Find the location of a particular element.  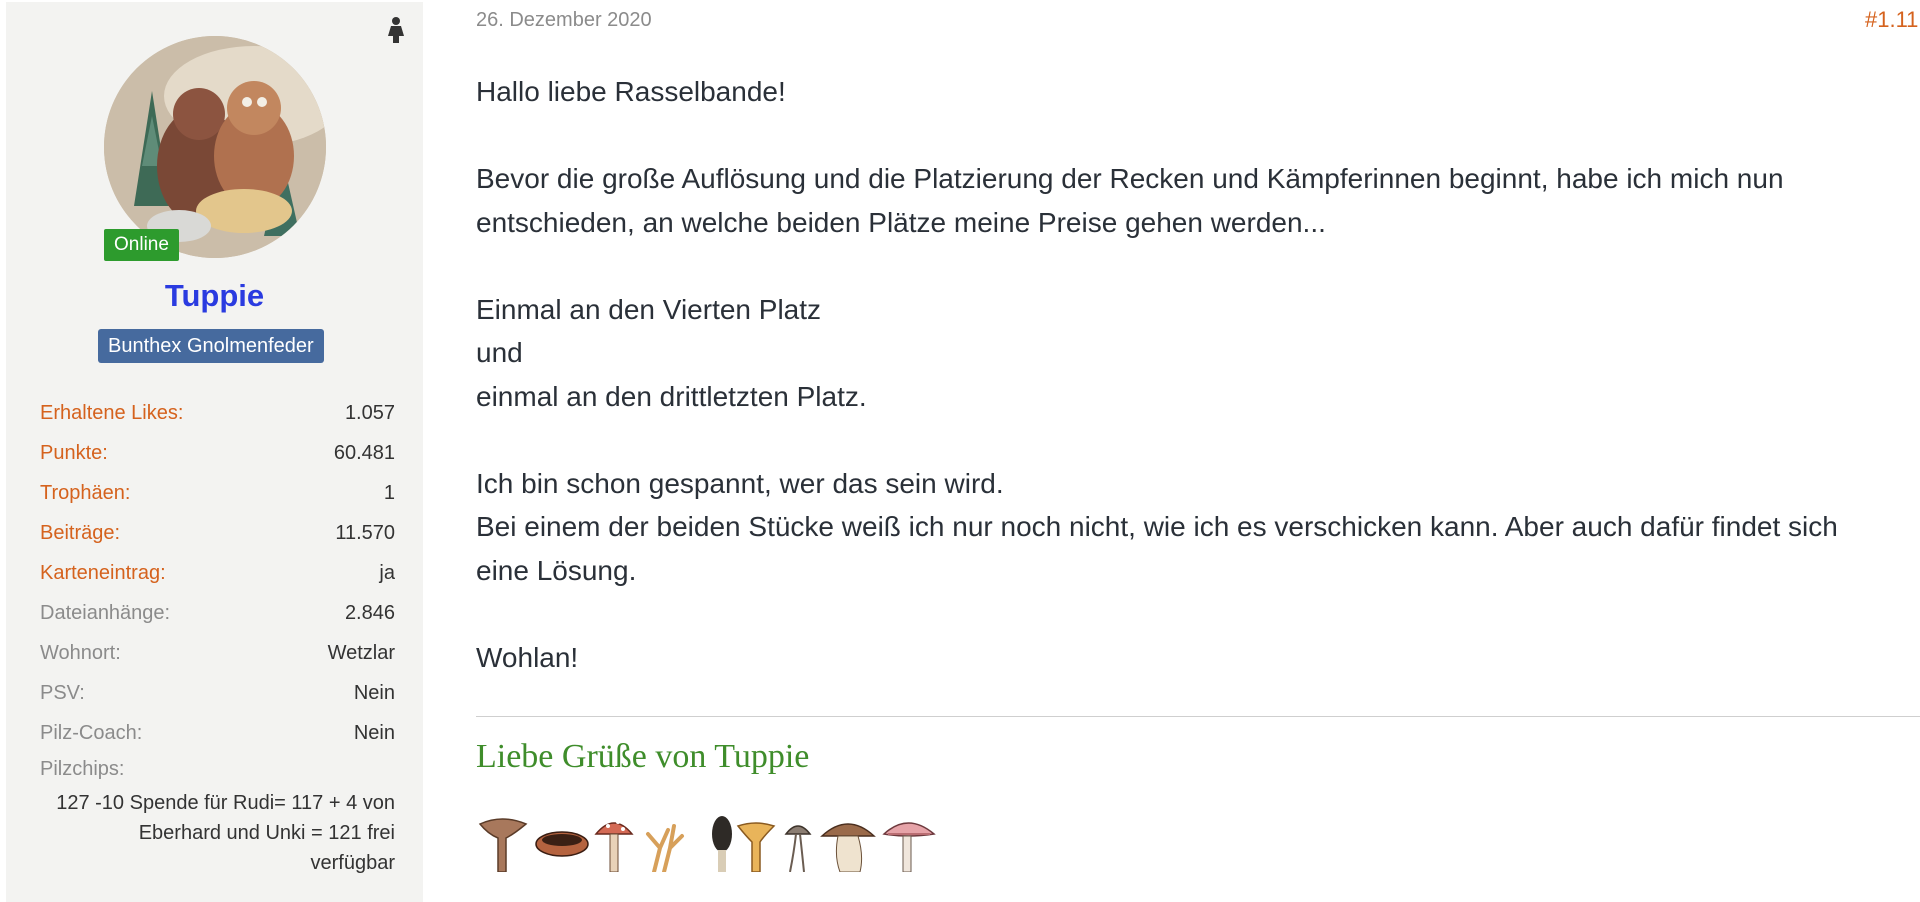

post-line: Hallo liebe Rasselbande! is located at coordinates (631, 91).